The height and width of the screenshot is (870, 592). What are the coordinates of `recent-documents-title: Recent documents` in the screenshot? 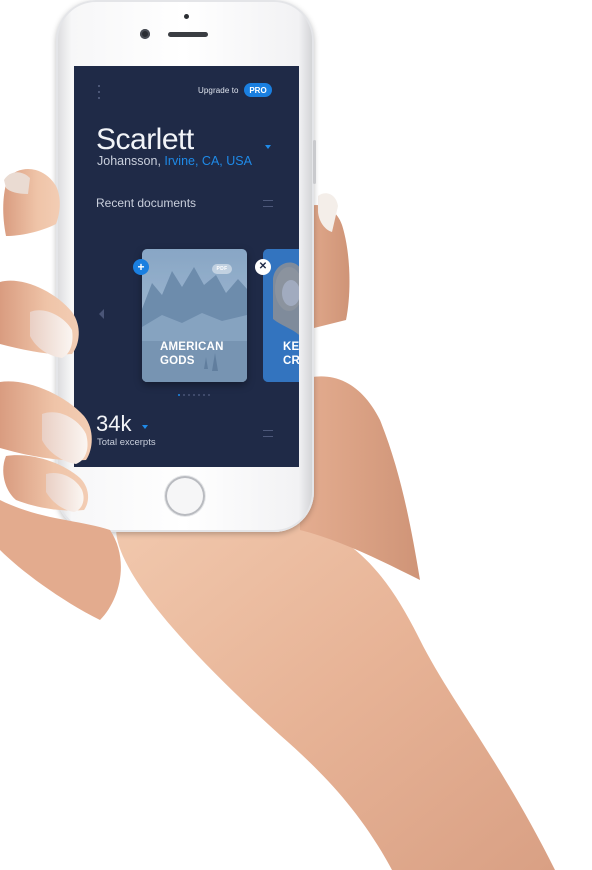 It's located at (146, 203).